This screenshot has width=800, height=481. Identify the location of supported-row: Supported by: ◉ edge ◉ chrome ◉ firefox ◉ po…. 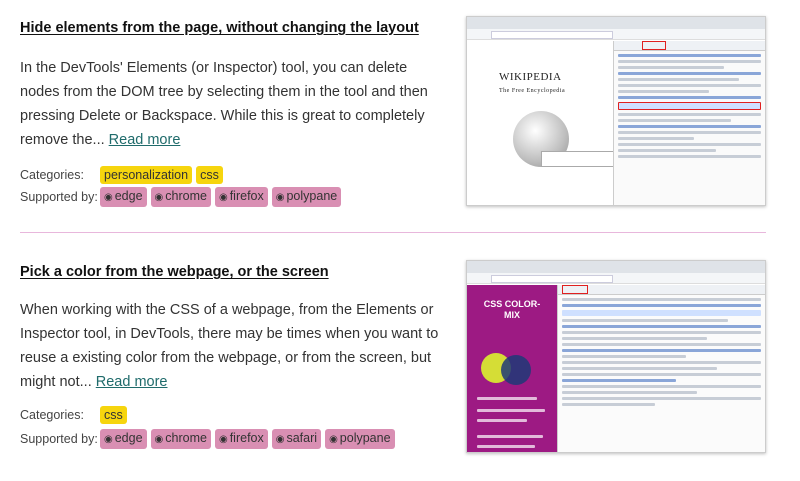
(182, 197).